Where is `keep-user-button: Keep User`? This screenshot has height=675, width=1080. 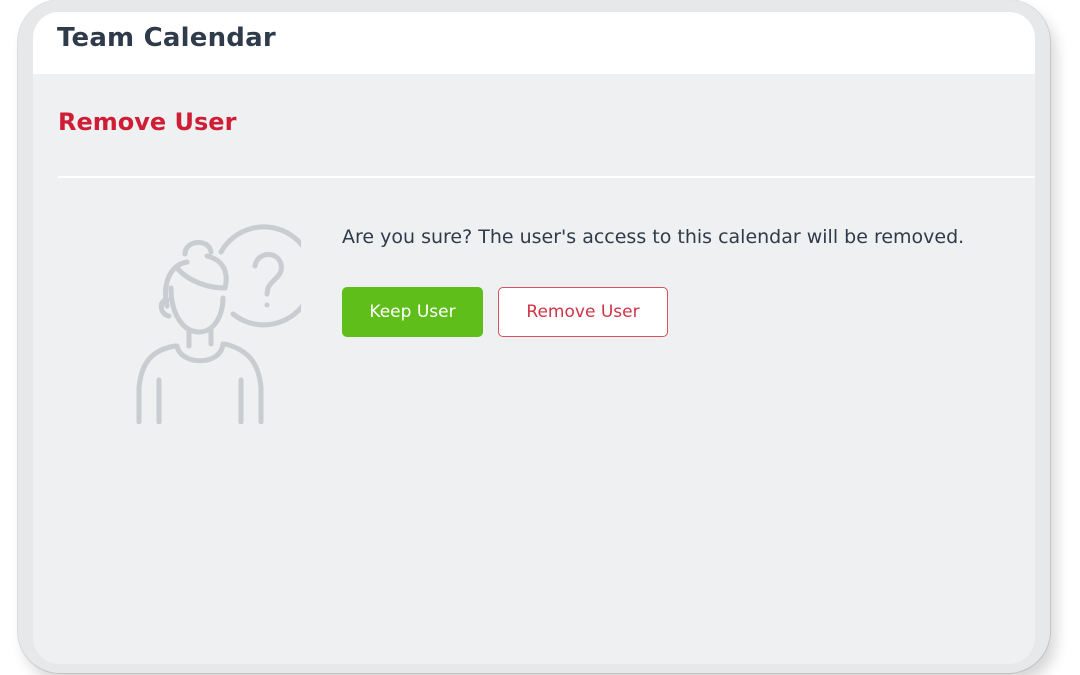
keep-user-button: Keep User is located at coordinates (412, 312).